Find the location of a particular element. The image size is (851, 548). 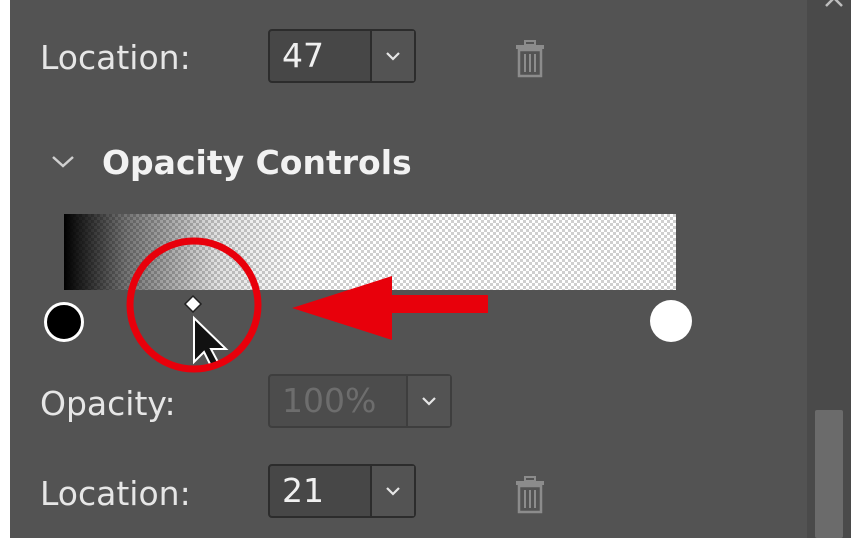

location-dropdown-button-top is located at coordinates (392, 56).